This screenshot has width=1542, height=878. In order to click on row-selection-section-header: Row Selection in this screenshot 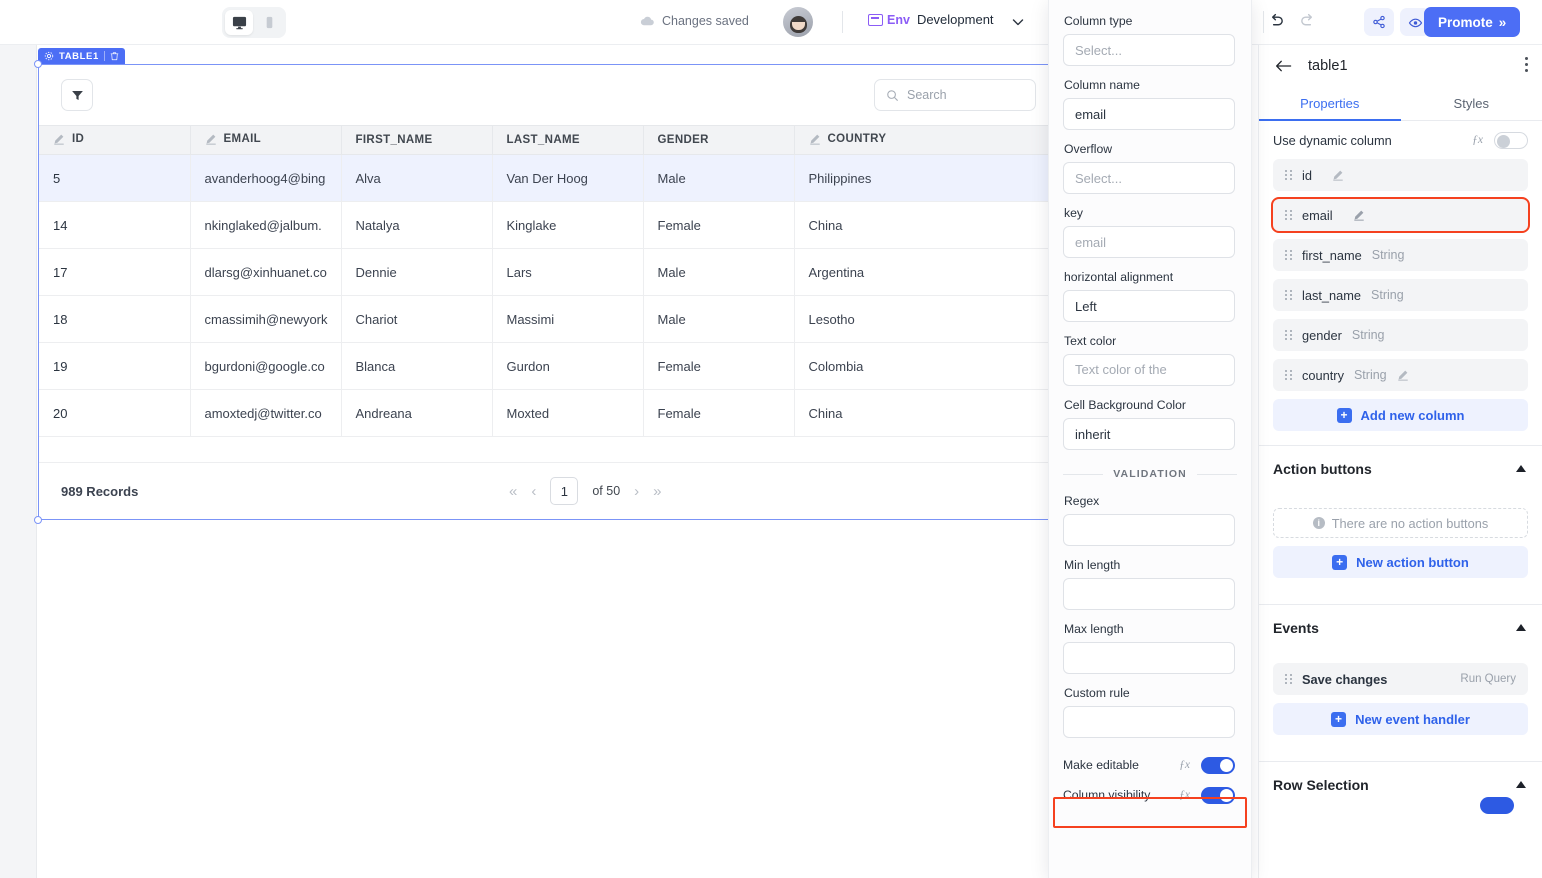, I will do `click(1400, 788)`.